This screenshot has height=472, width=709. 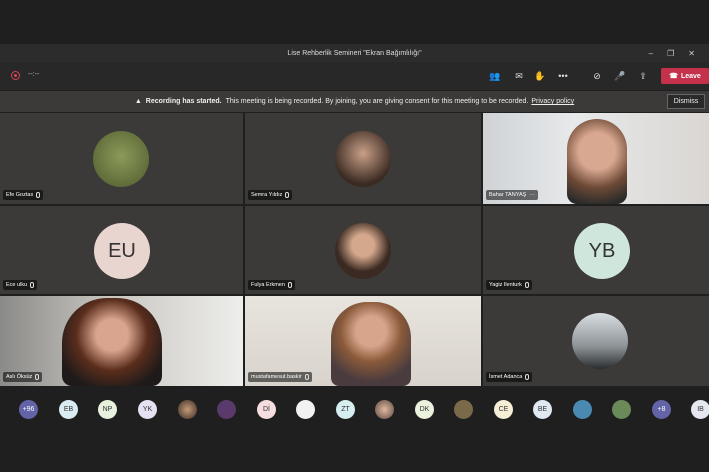 What do you see at coordinates (138, 101) in the screenshot?
I see `warning-icon: ▲` at bounding box center [138, 101].